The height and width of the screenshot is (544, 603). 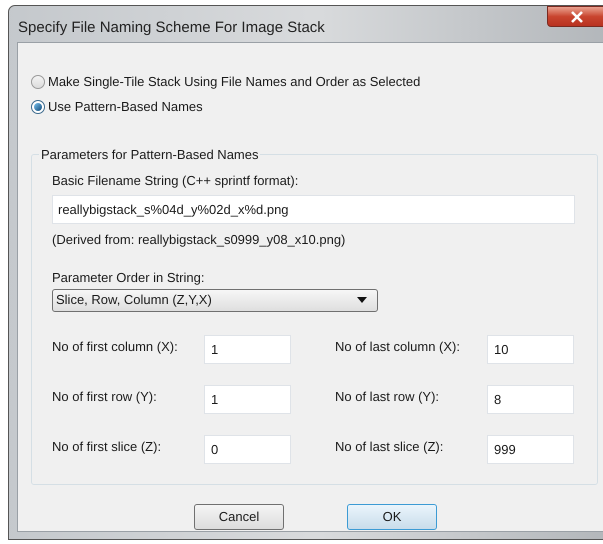 What do you see at coordinates (317, 106) in the screenshot?
I see `radio-option: Use Pattern-Based Names` at bounding box center [317, 106].